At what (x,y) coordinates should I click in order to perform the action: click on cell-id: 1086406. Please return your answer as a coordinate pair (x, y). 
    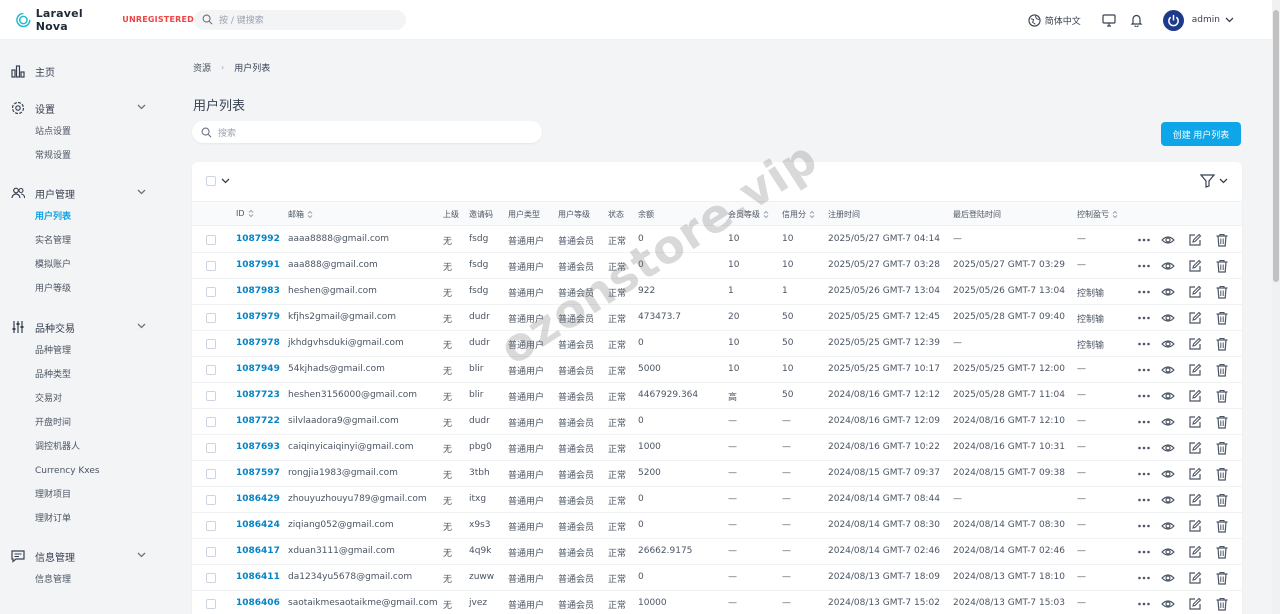
    Looking at the image, I should click on (258, 603).